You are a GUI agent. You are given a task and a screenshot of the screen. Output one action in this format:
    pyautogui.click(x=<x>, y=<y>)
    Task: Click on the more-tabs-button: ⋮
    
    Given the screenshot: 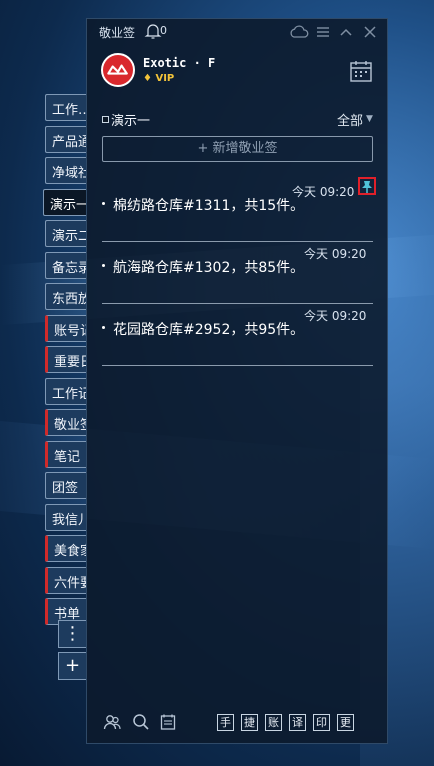 What is the action you would take?
    pyautogui.click(x=72, y=634)
    